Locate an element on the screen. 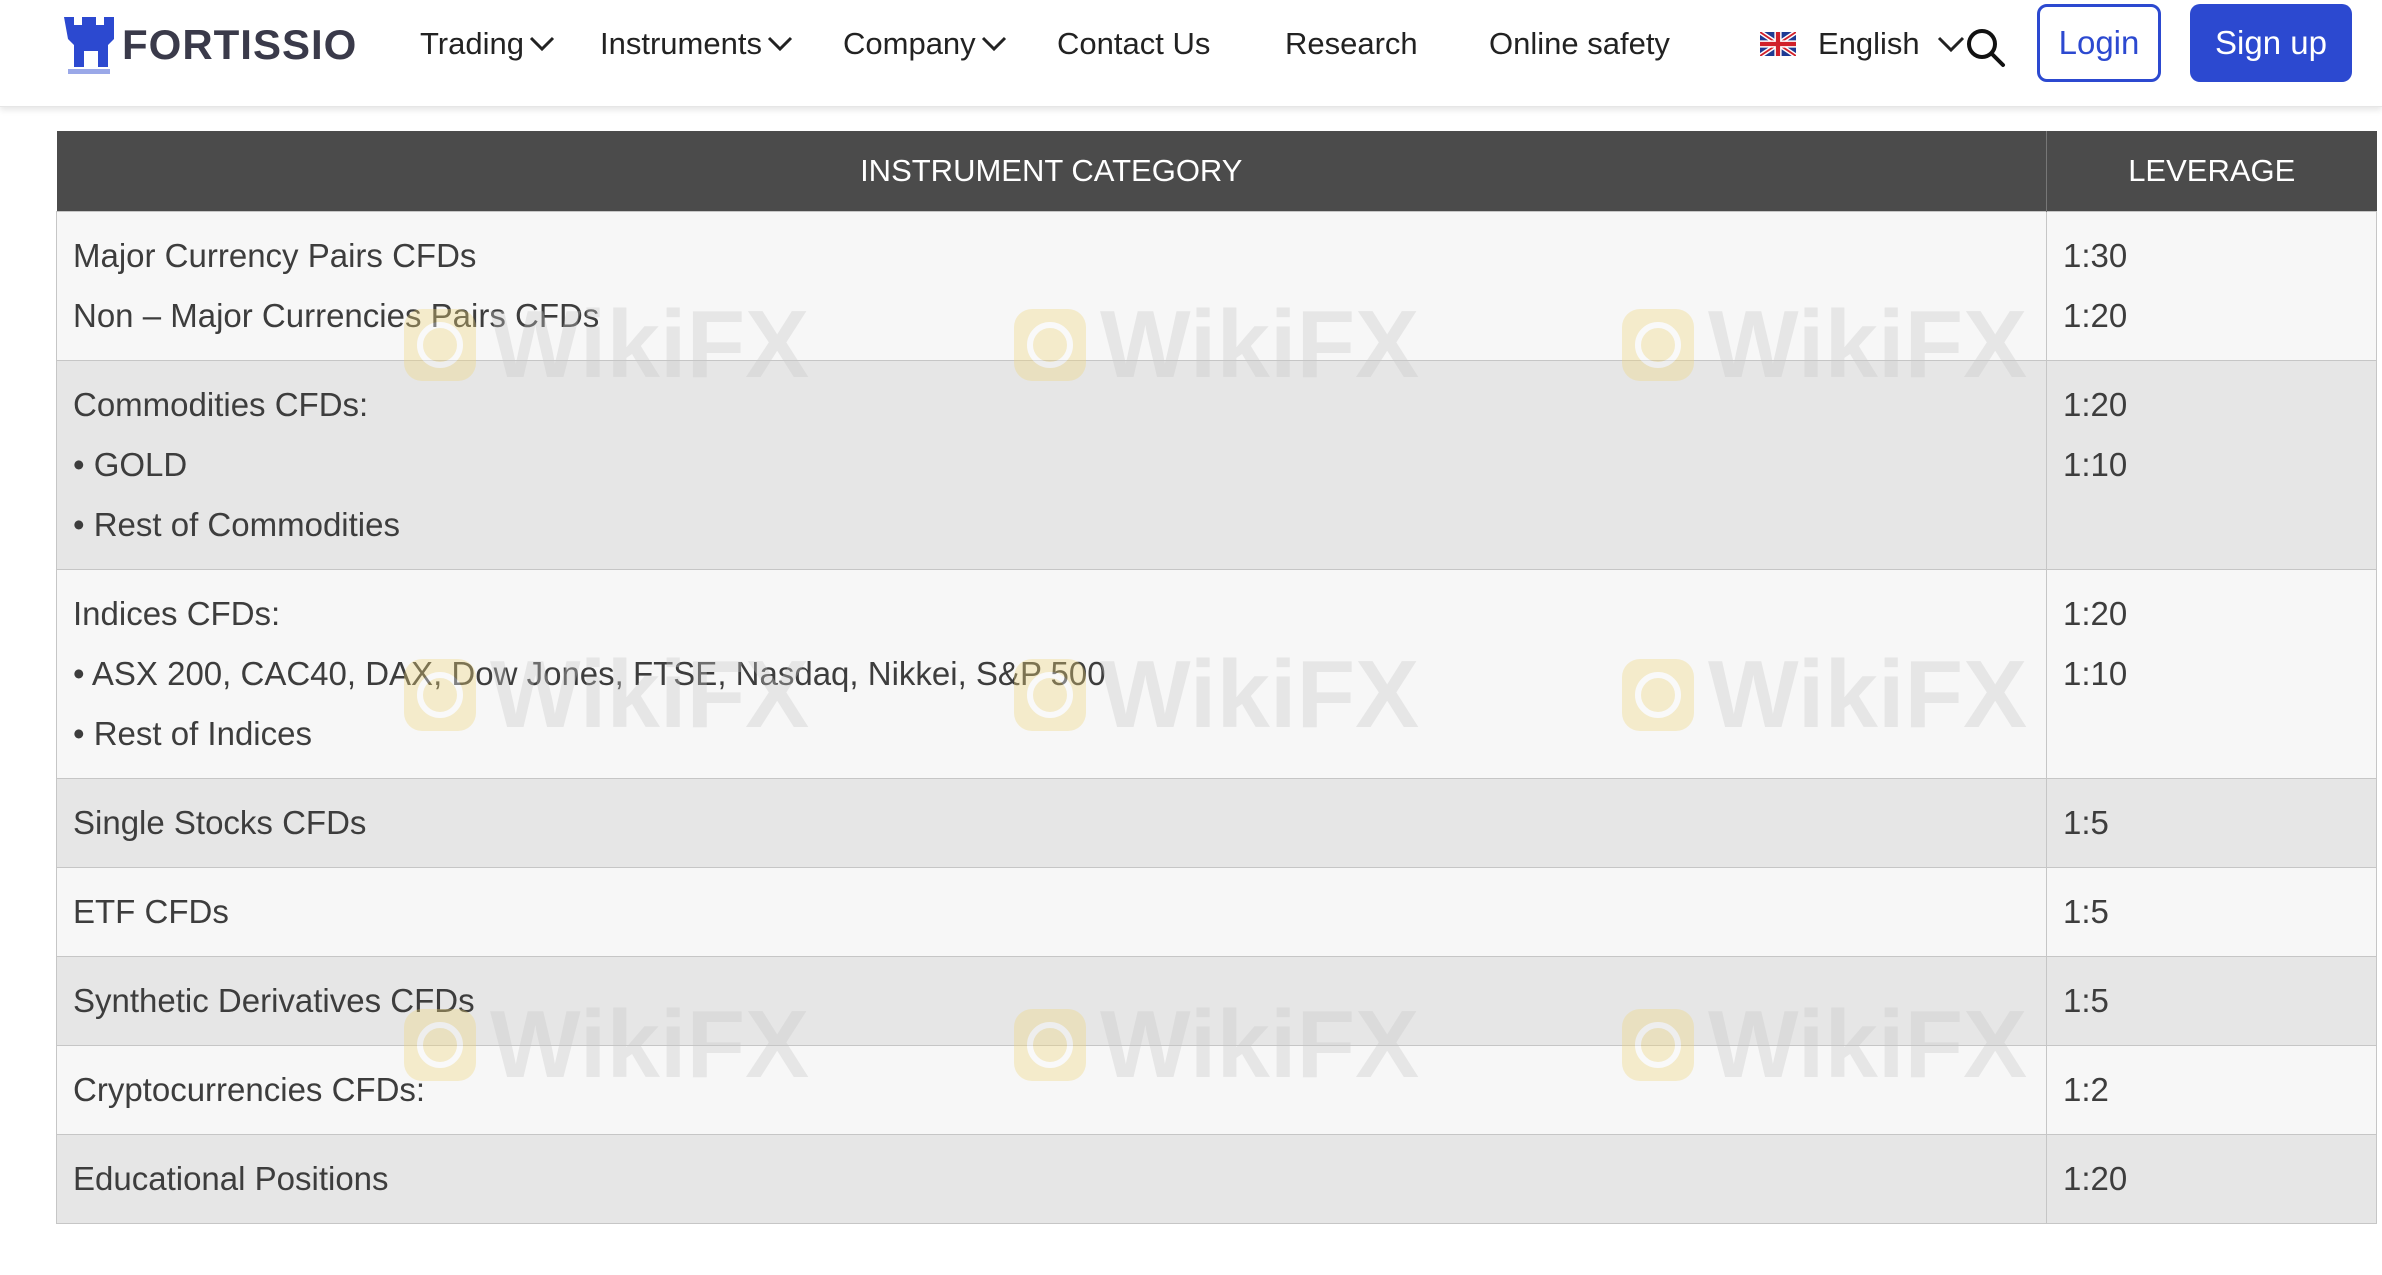 This screenshot has width=2382, height=1275. category-line: Non – Major Currencies Pairs CFDs is located at coordinates (336, 315).